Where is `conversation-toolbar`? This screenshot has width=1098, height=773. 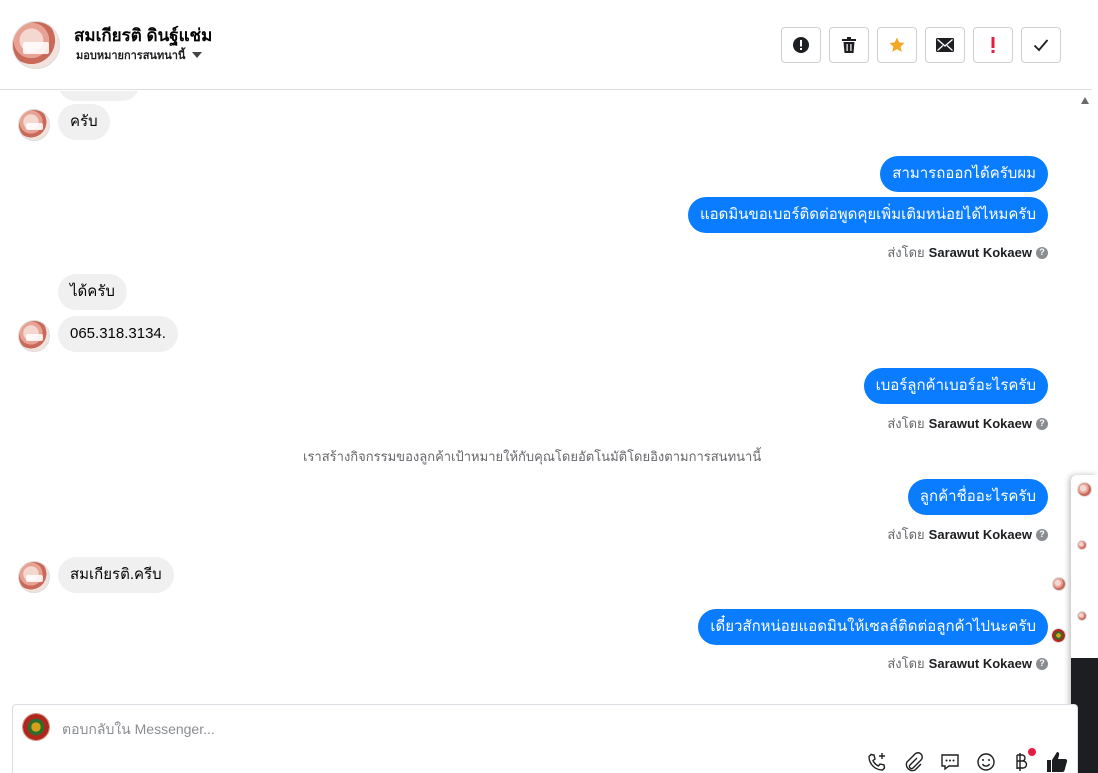
conversation-toolbar is located at coordinates (921, 45).